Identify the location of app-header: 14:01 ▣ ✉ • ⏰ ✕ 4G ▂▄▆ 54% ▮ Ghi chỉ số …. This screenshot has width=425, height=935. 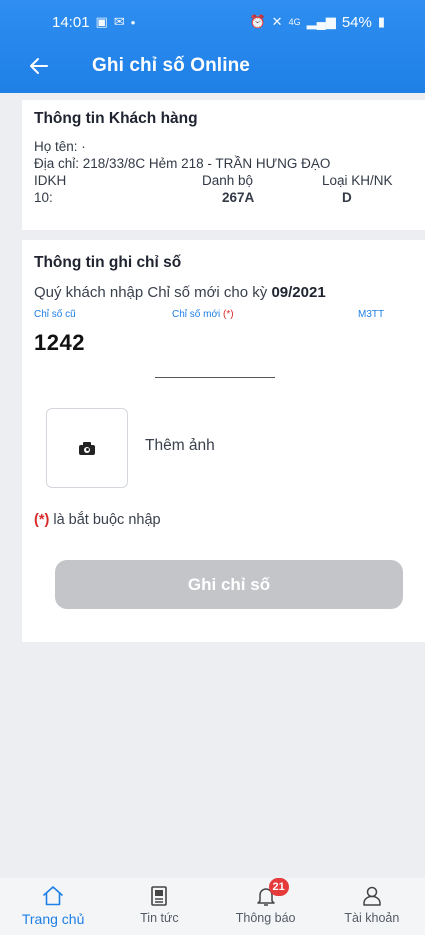
(212, 46).